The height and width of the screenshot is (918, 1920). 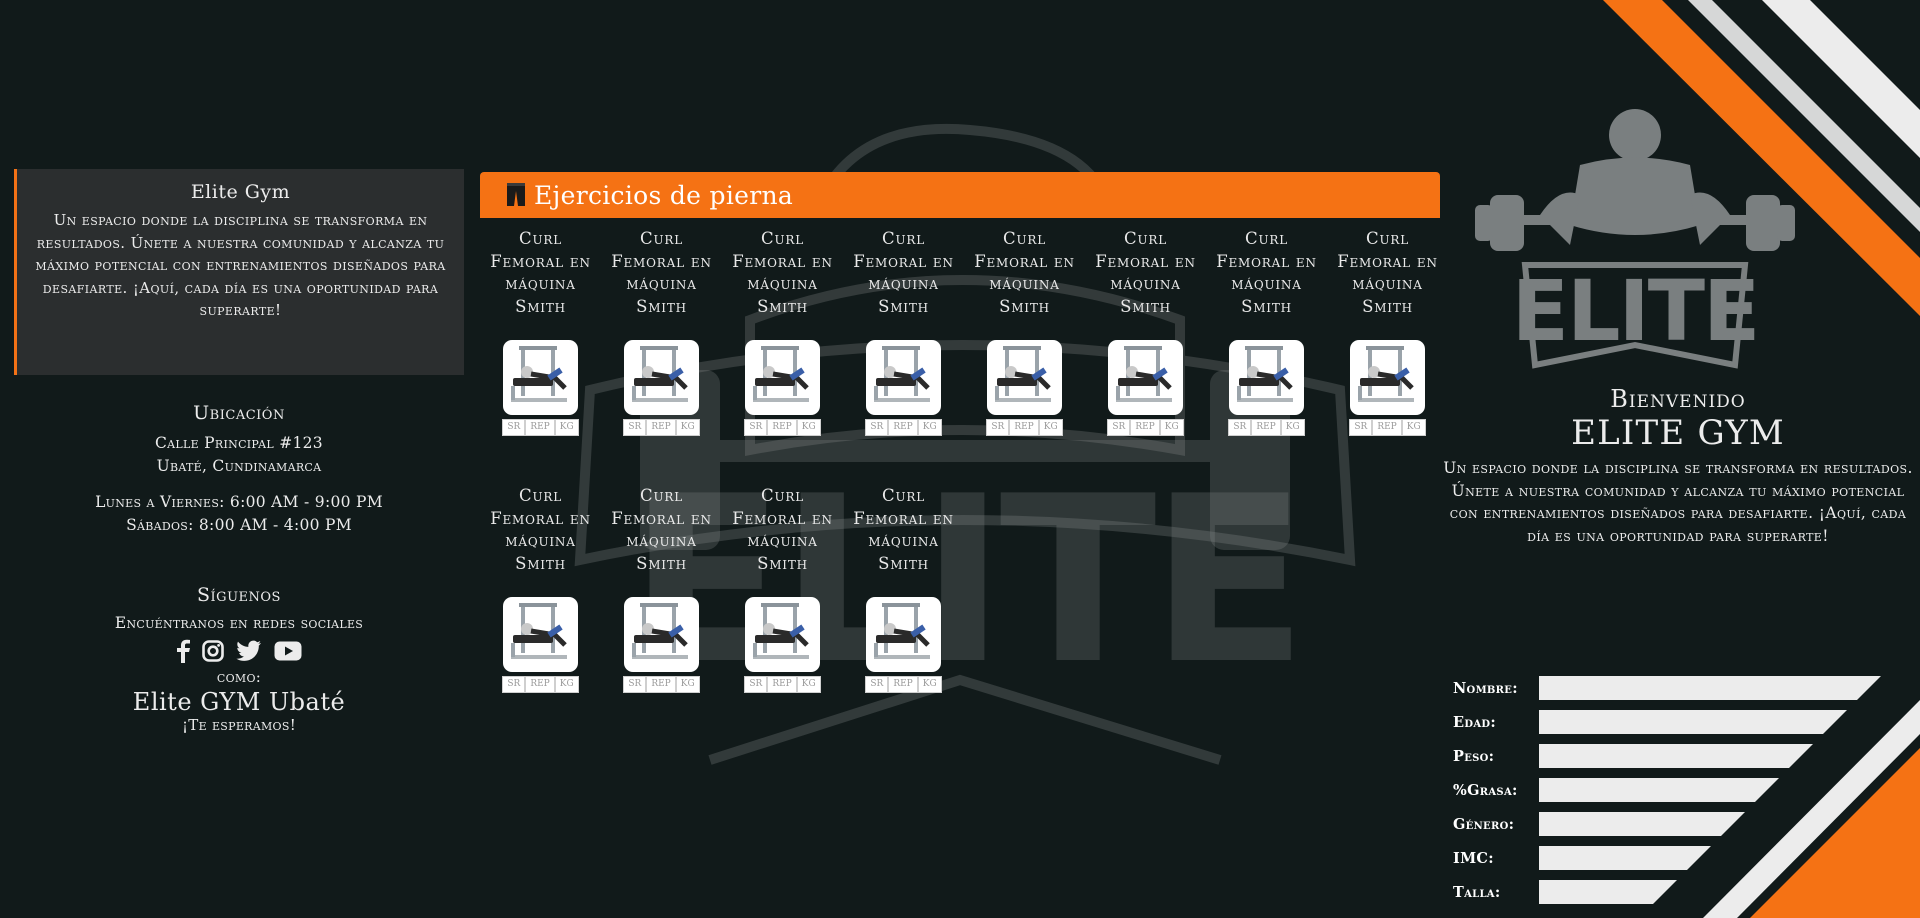 I want to click on logo-text: ELITE, so click(x=1635, y=311).